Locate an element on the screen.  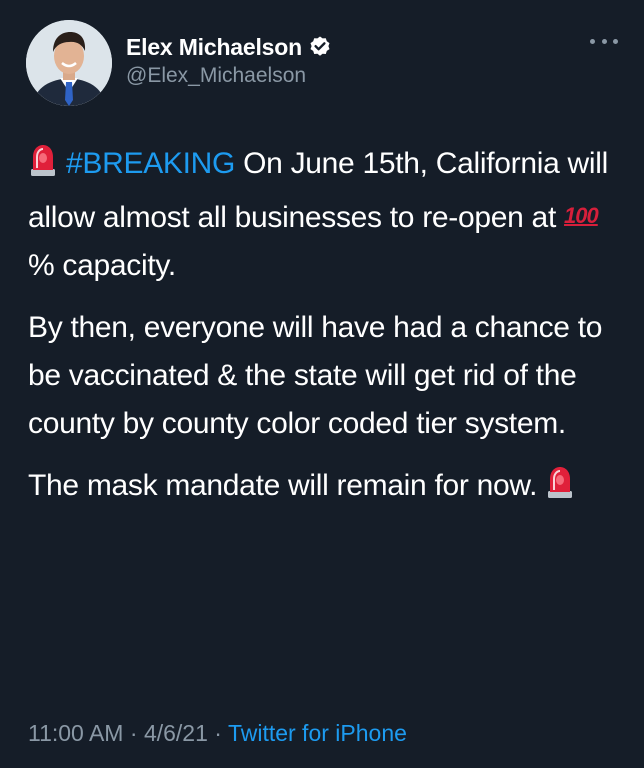
tweet-meta: 11:00 AM · 4/6/21 · Twitter for iPhone is located at coordinates (217, 733).